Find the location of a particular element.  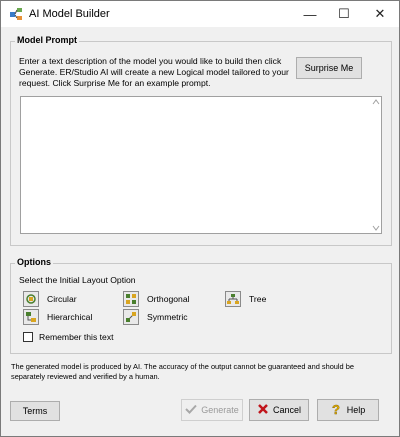

layout-option-tree: Tree is located at coordinates (245, 299).